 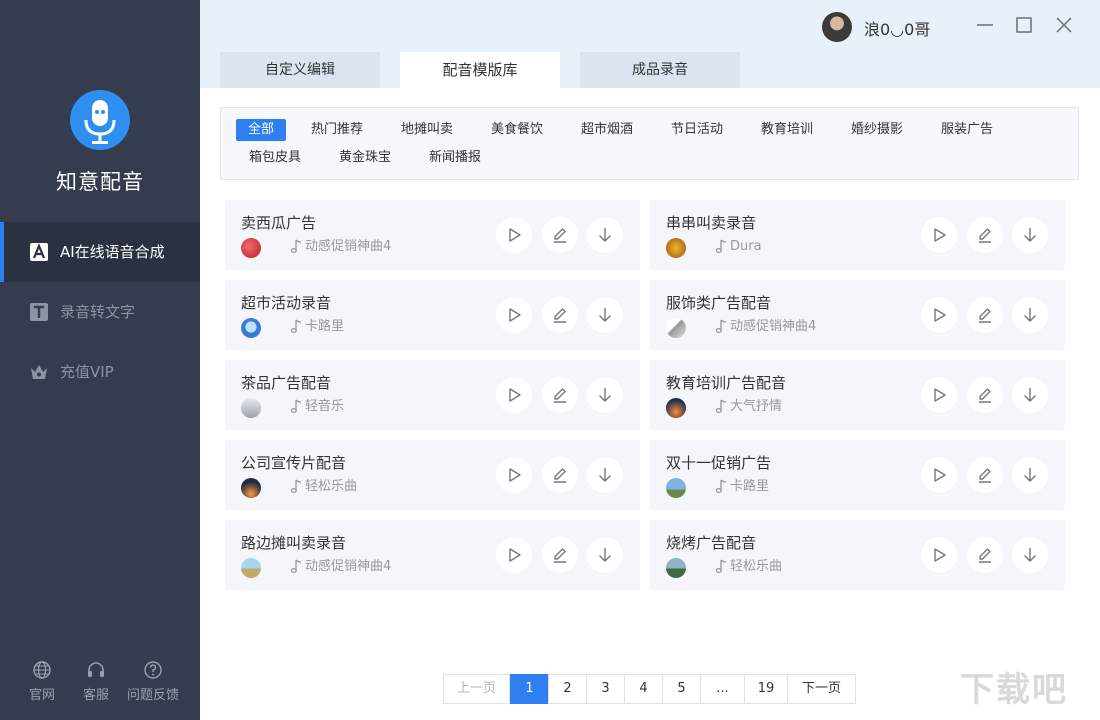 I want to click on template-title: 教育培训广告配音, so click(x=726, y=383).